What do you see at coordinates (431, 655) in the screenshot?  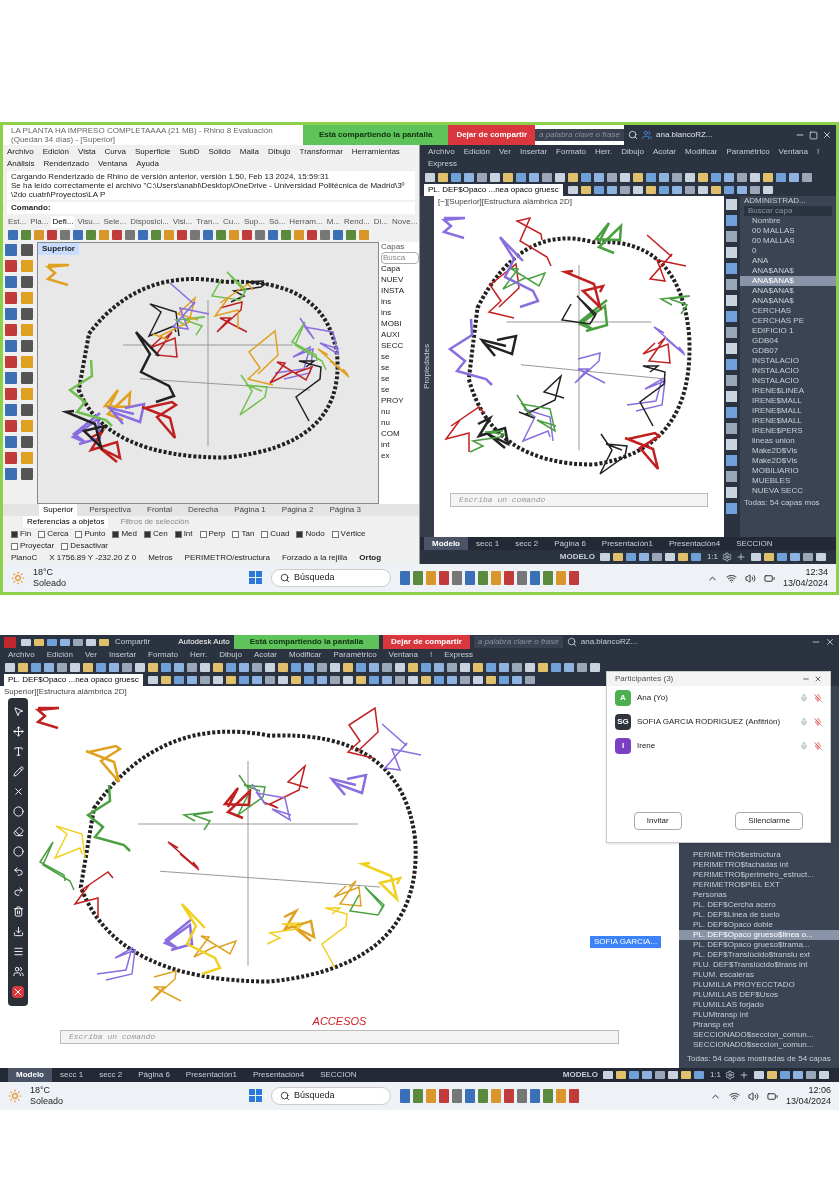 I see `menu-item: !` at bounding box center [431, 655].